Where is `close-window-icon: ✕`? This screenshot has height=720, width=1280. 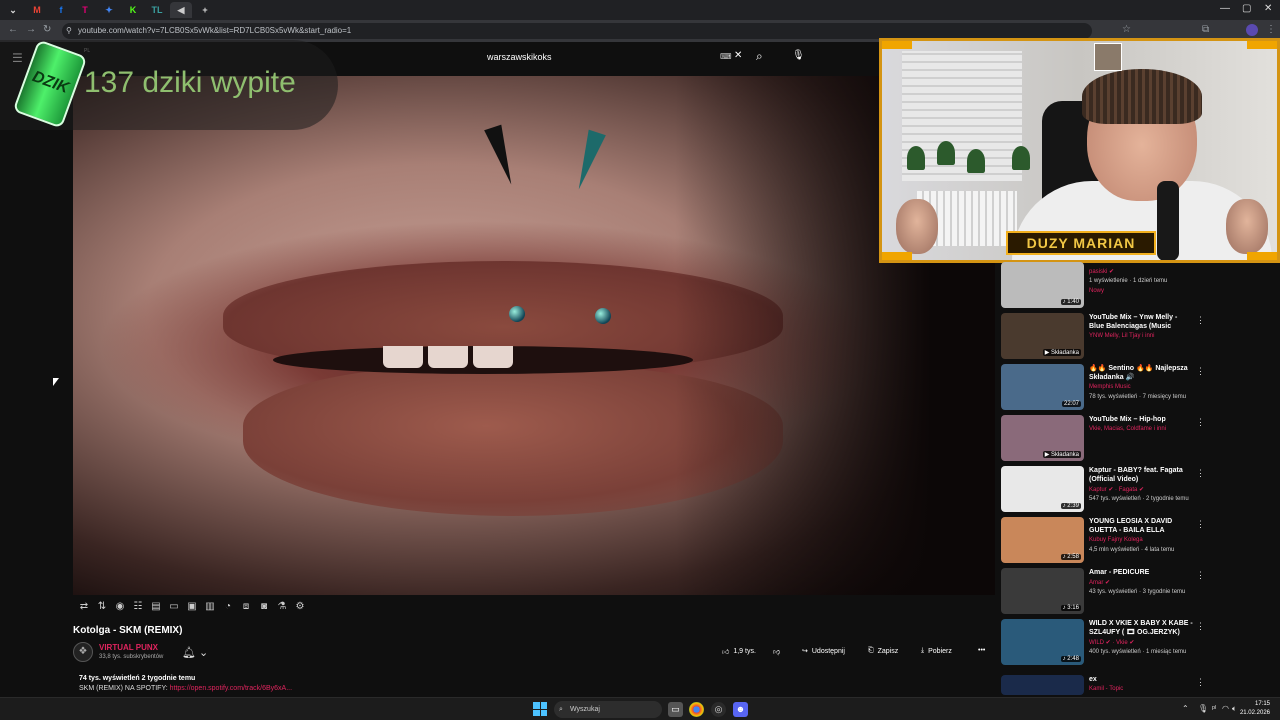 close-window-icon: ✕ is located at coordinates (1268, 8).